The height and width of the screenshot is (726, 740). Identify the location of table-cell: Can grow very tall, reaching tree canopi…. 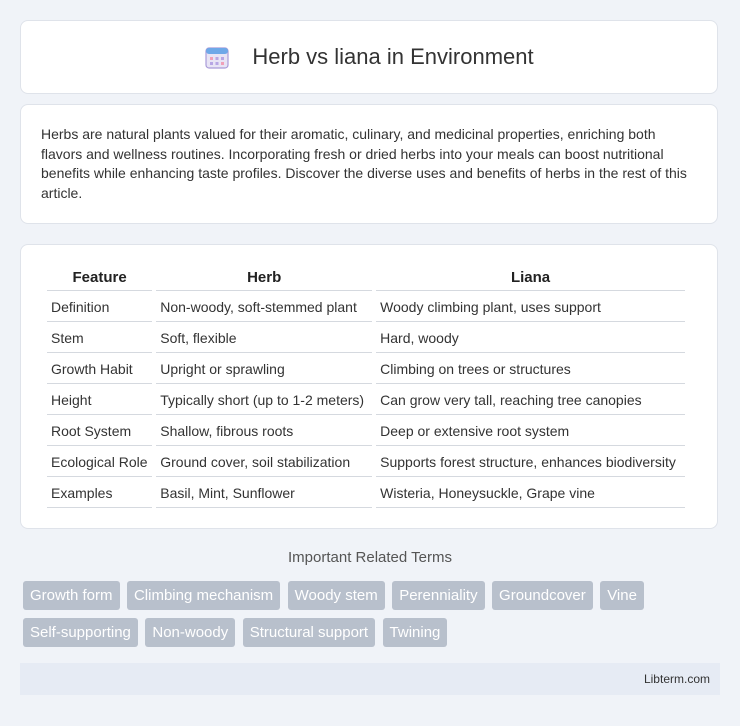
(530, 399).